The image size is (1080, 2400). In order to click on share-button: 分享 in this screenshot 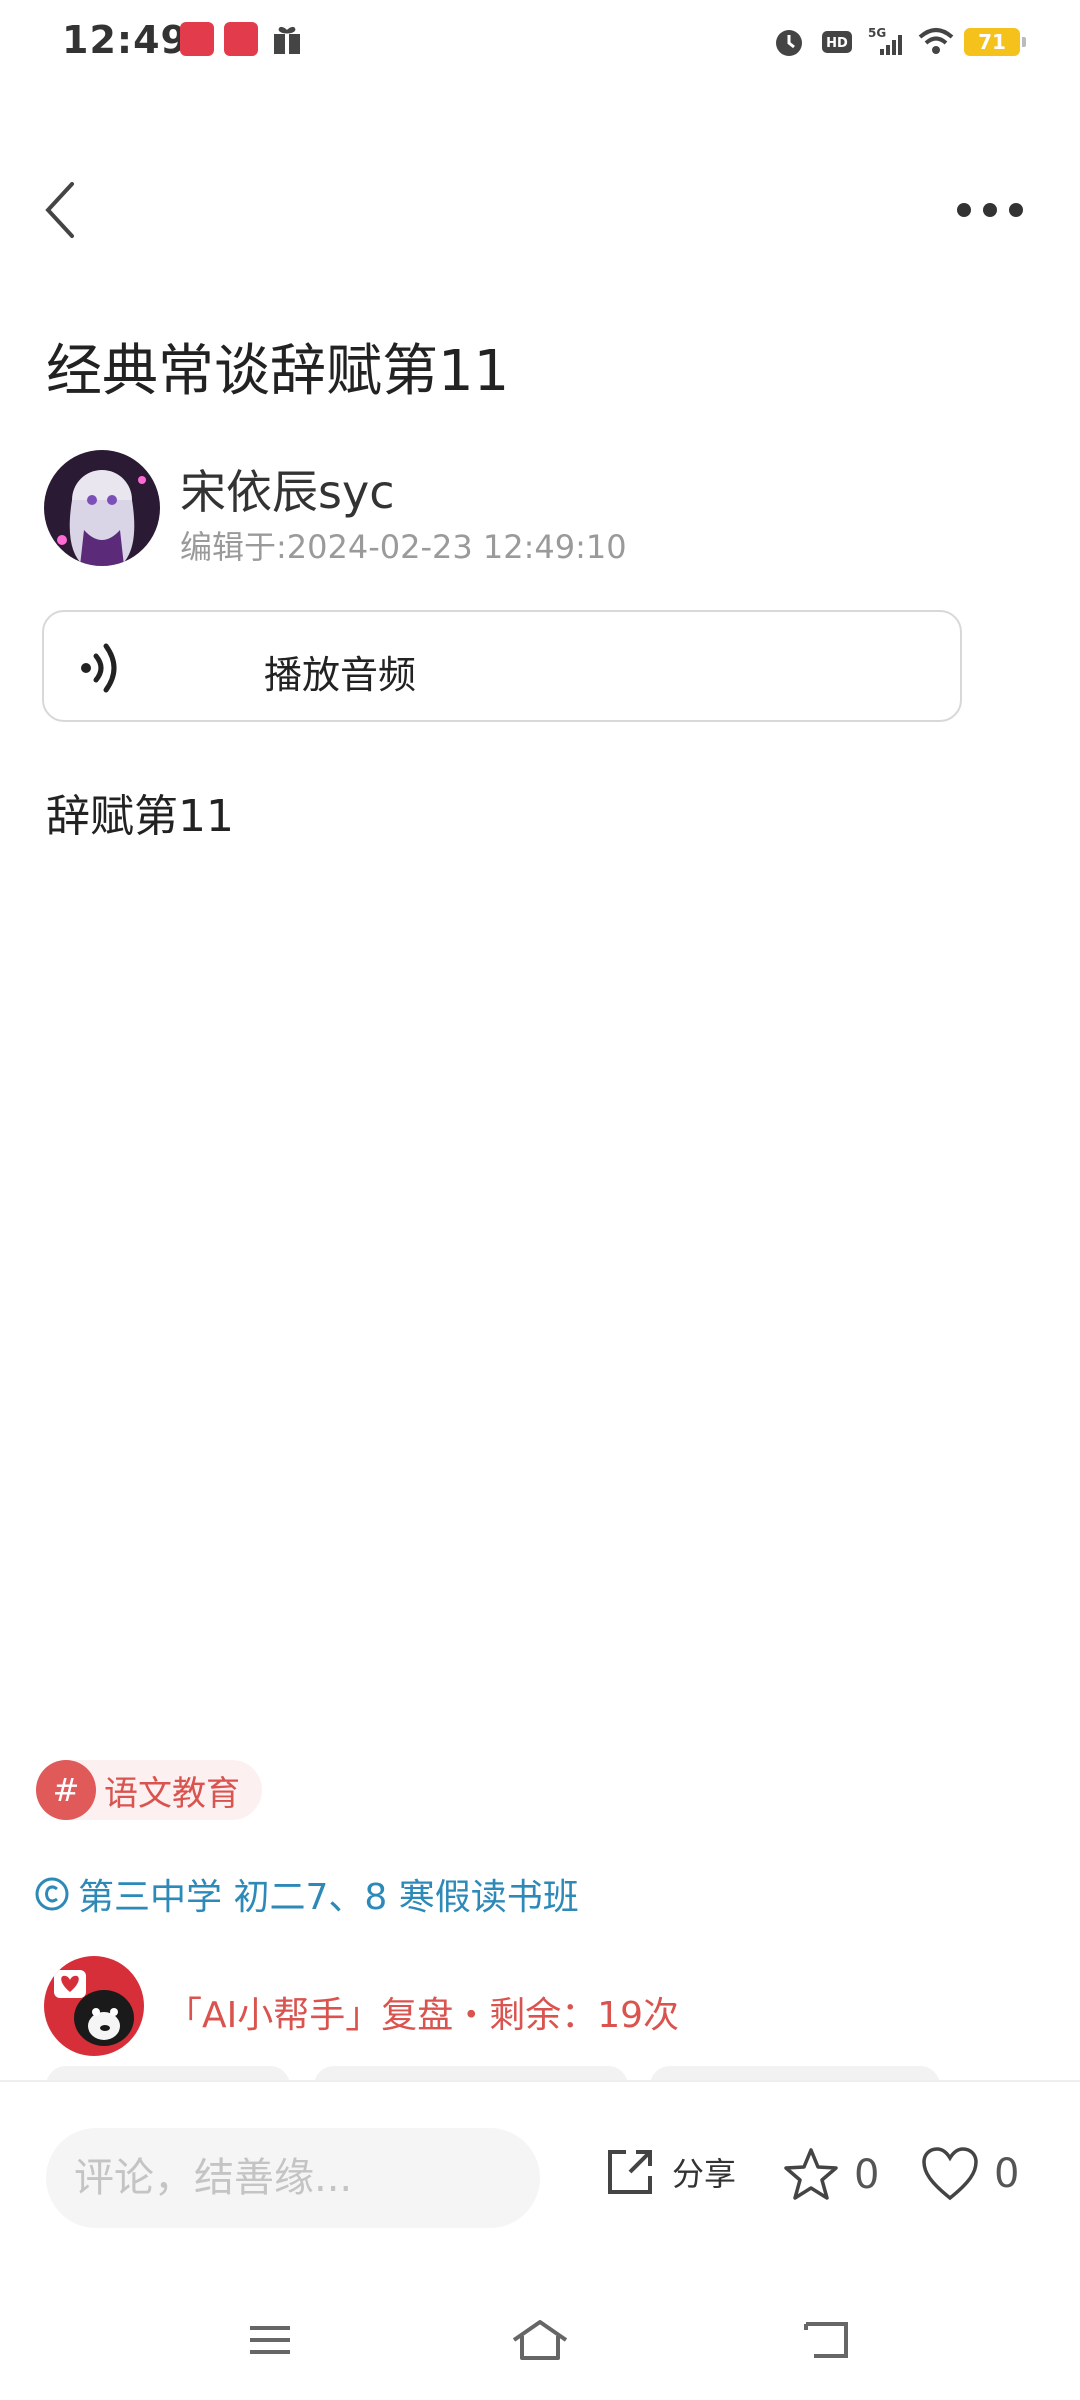, I will do `click(670, 2172)`.